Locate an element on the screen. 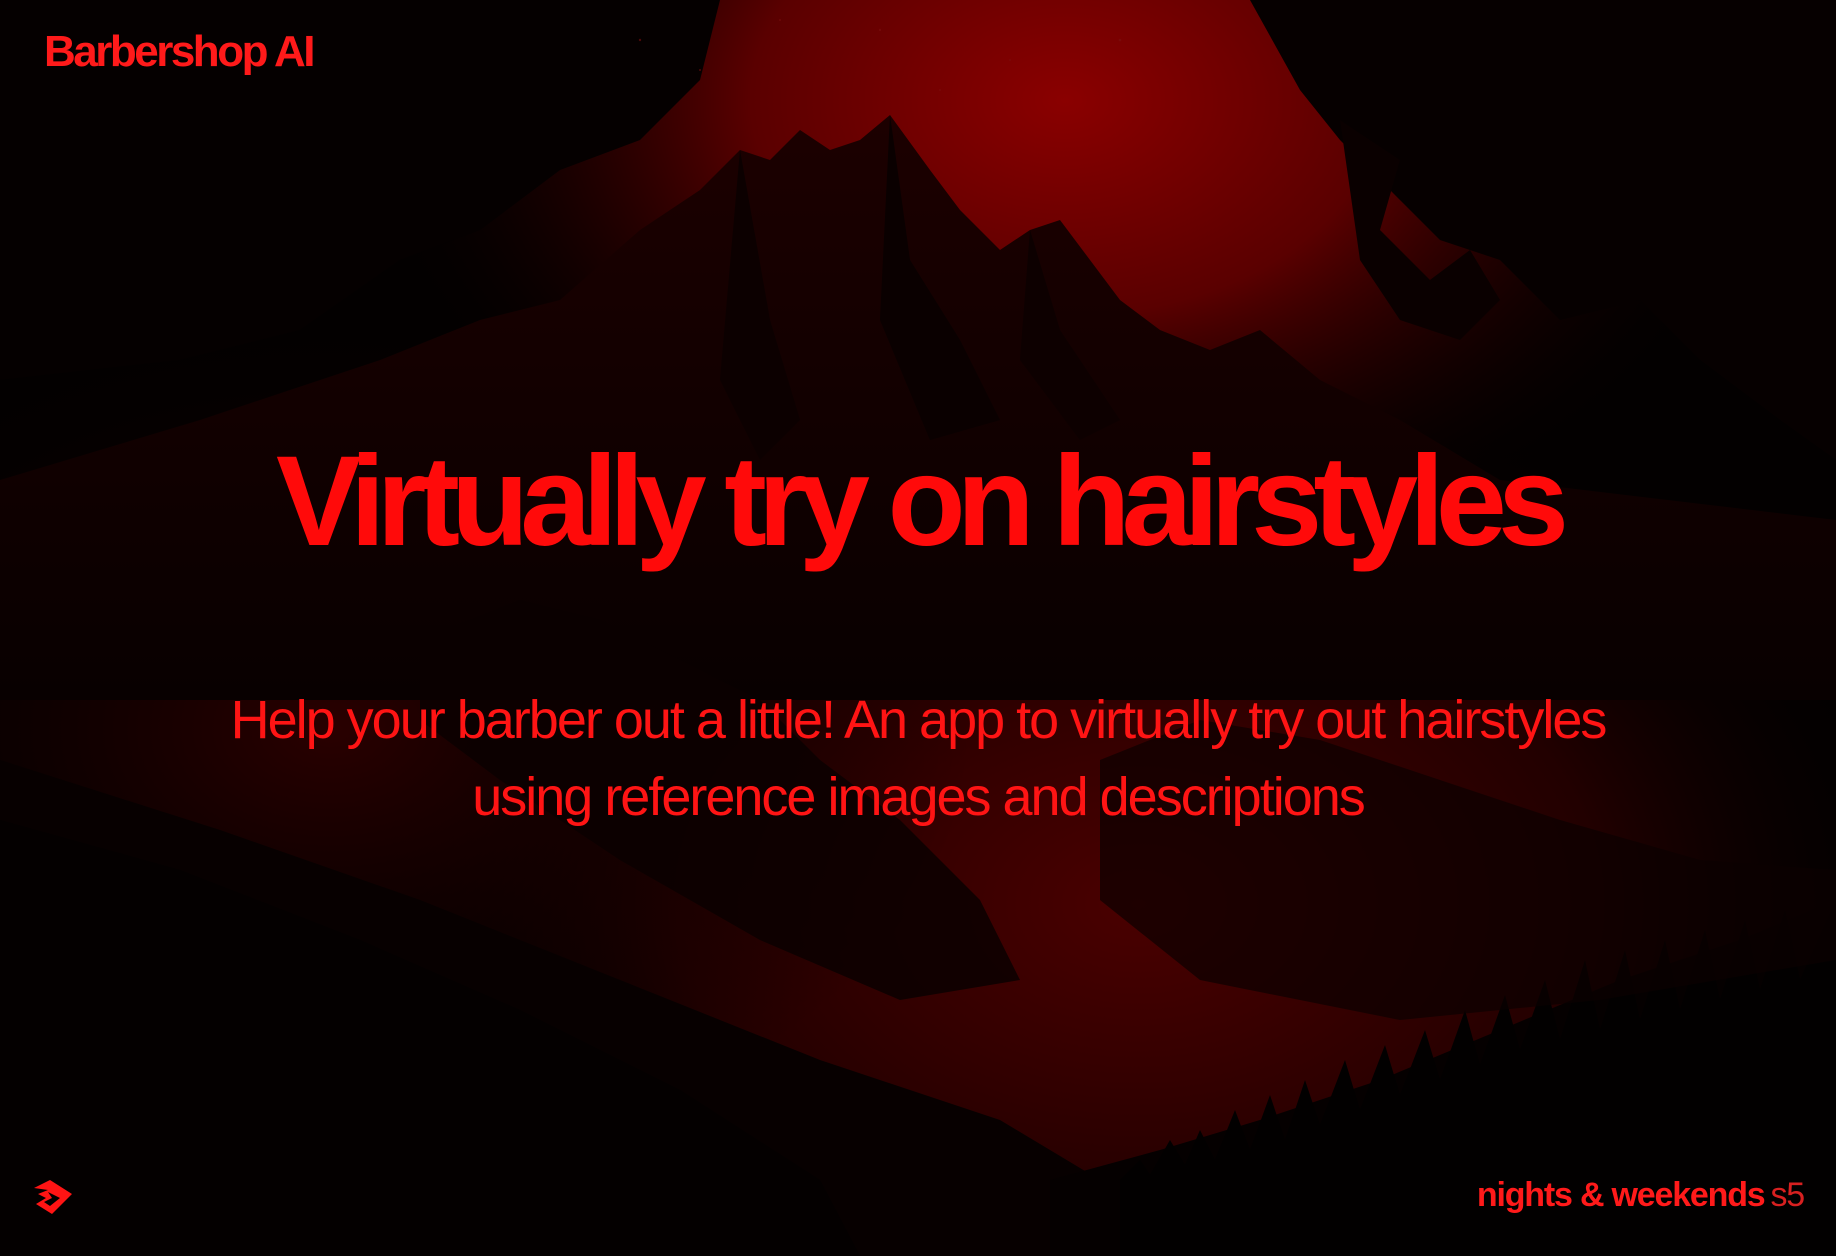  buildspace-logo-icon is located at coordinates (53, 1197).